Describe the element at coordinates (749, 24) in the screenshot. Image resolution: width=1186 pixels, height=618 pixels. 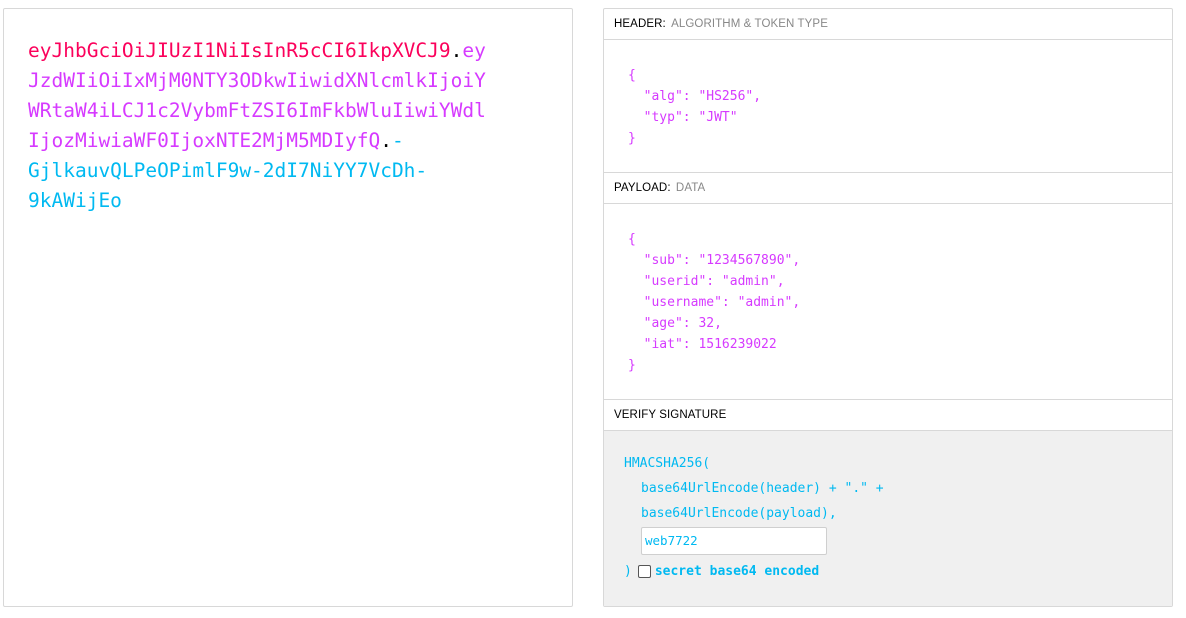
I see `header-subtitle-label: ALGORITHM & TOKEN TYPE` at that location.